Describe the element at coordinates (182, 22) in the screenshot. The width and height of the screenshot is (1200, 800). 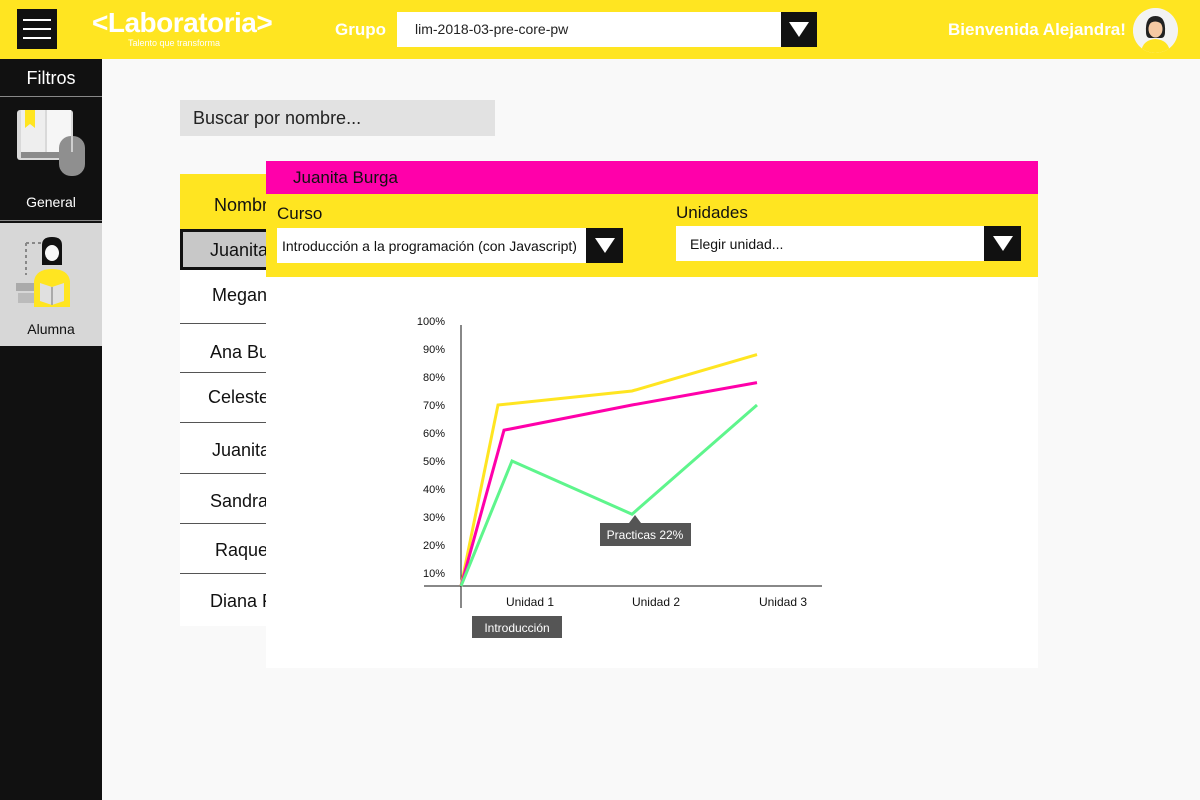
I see `logo-text: <Laboratoria>` at that location.